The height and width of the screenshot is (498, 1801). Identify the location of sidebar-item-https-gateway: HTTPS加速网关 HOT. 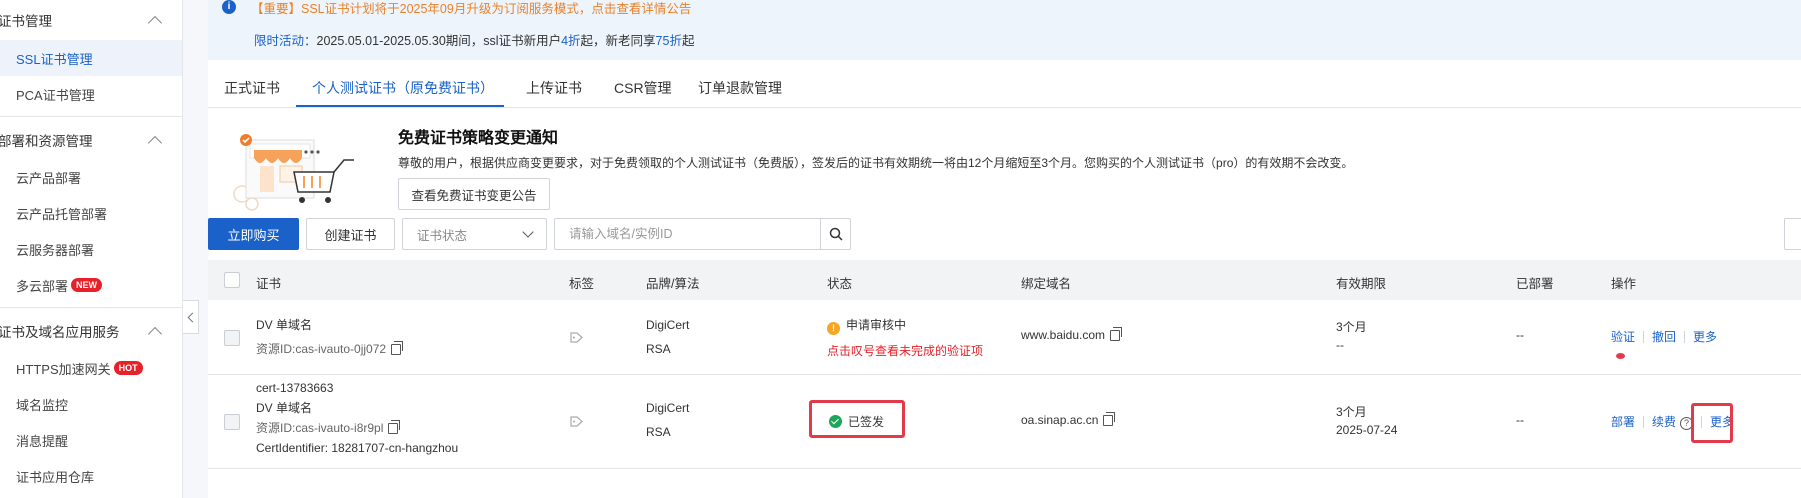
(91, 368).